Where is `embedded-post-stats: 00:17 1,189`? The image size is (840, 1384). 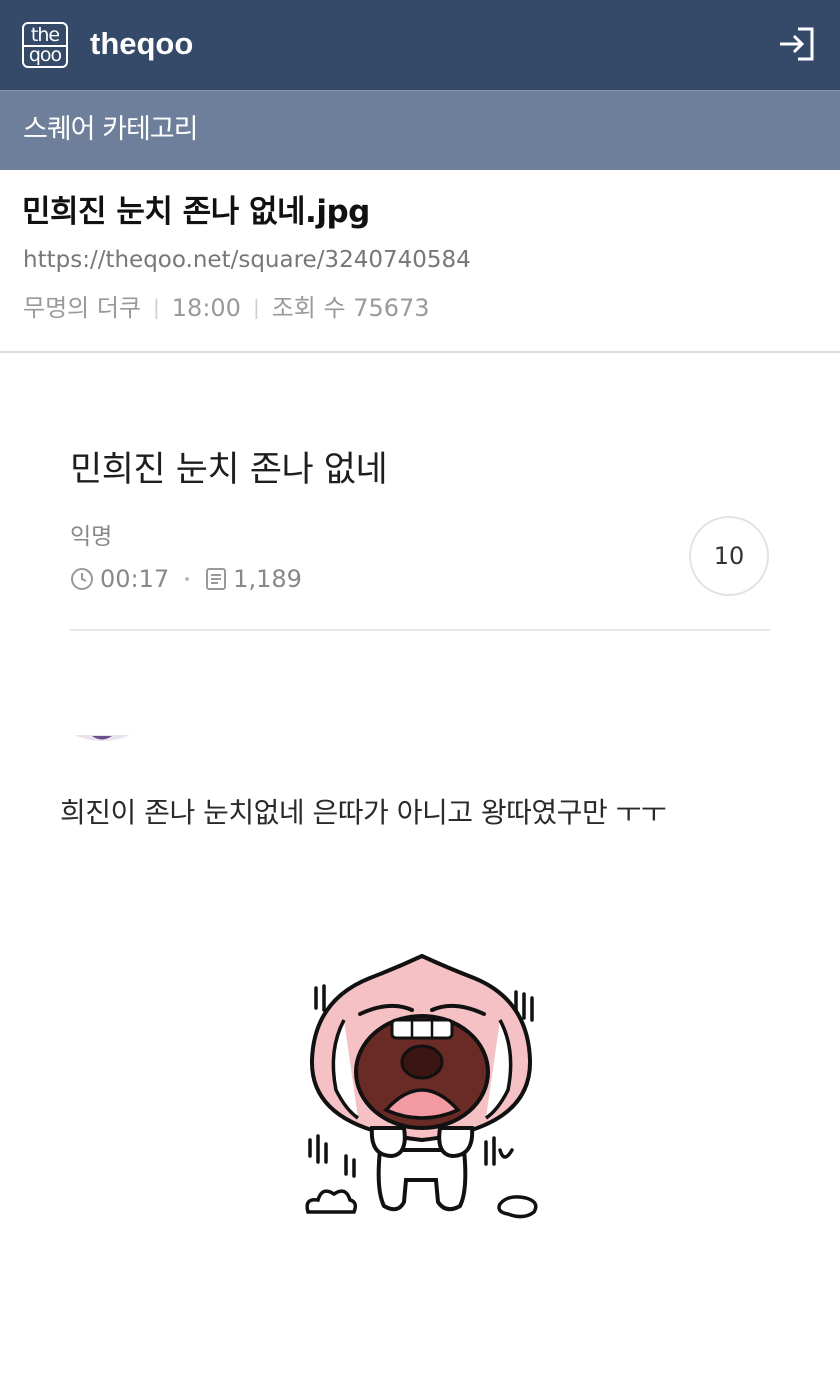
embedded-post-stats: 00:17 1,189 is located at coordinates (186, 579).